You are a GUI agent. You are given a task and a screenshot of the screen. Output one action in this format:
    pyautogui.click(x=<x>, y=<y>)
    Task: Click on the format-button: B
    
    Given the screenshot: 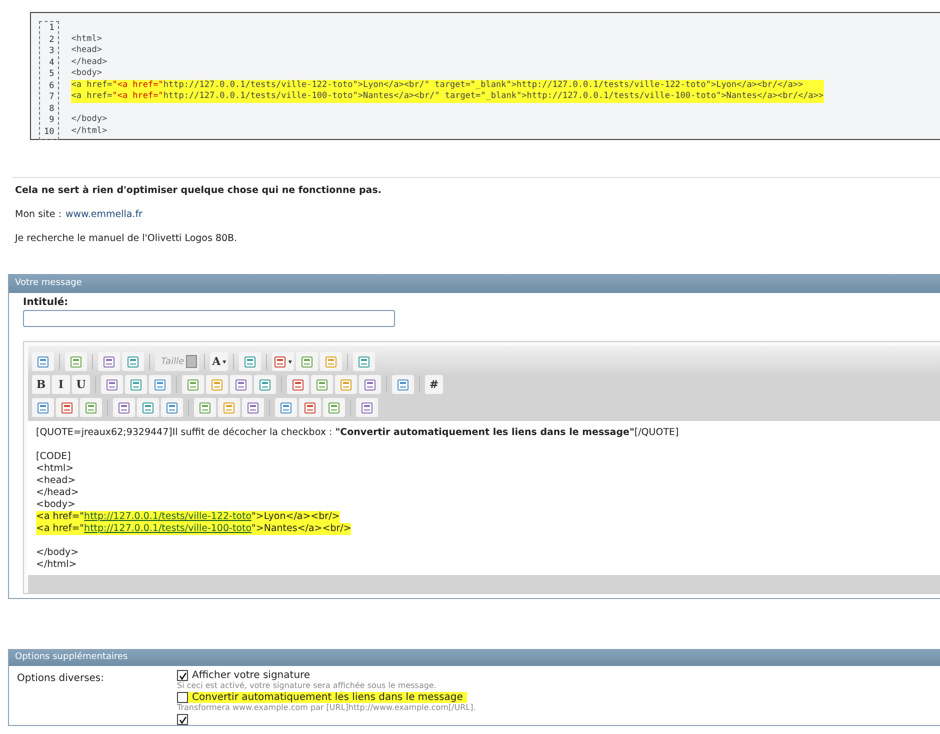 What is the action you would take?
    pyautogui.click(x=41, y=384)
    